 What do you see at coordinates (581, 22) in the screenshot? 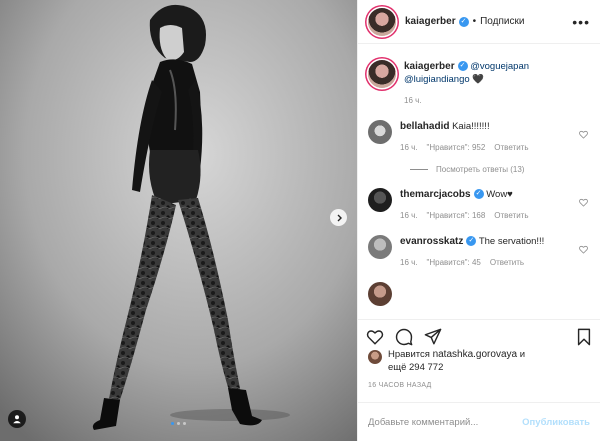
I see `more-options-icon: •••` at bounding box center [581, 22].